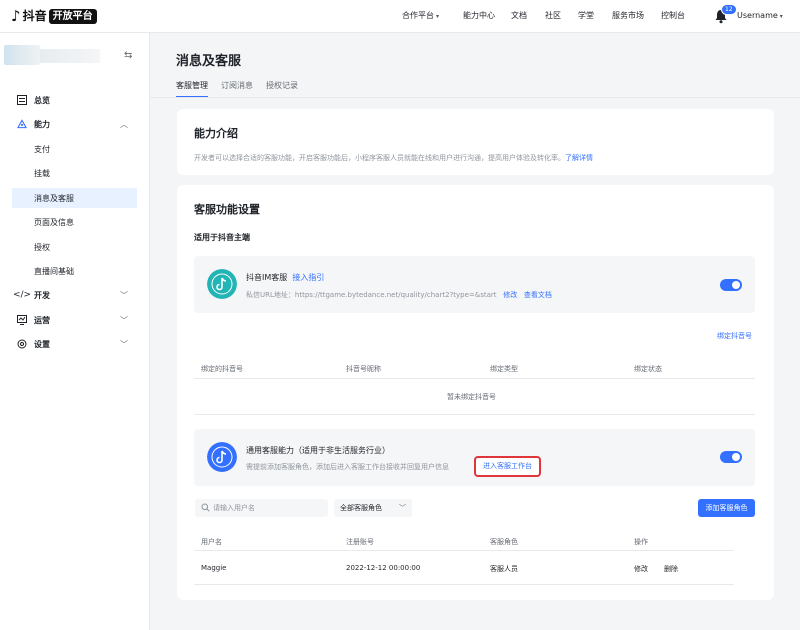 This screenshot has width=800, height=630. What do you see at coordinates (734, 336) in the screenshot?
I see `bind-douyin-link: 绑定抖音号` at bounding box center [734, 336].